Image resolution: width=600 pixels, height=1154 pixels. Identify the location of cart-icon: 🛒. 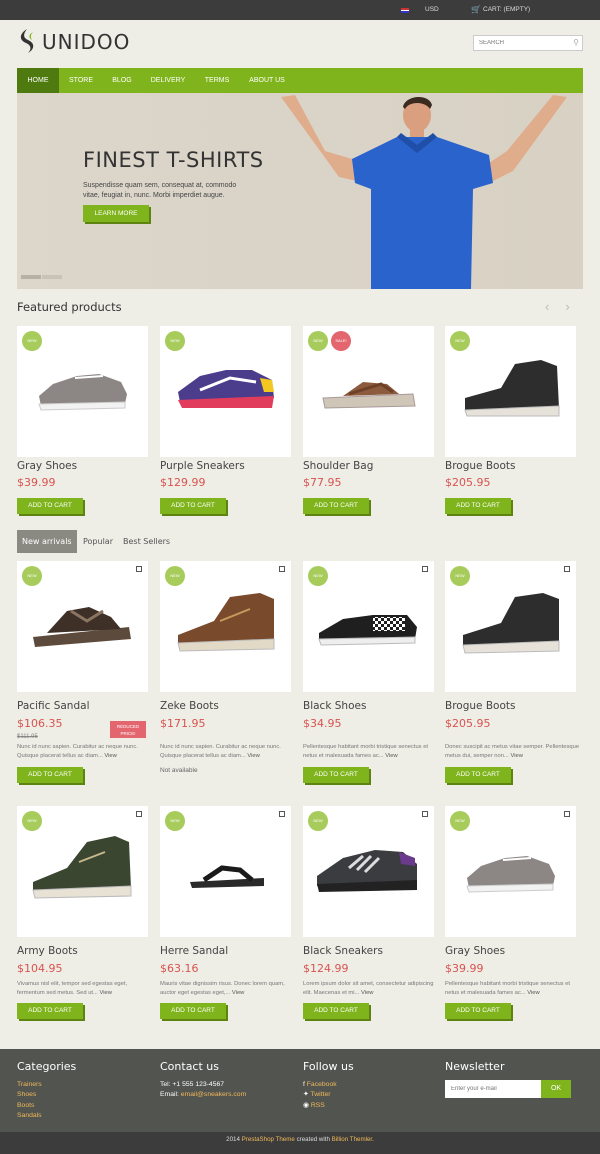
(476, 9).